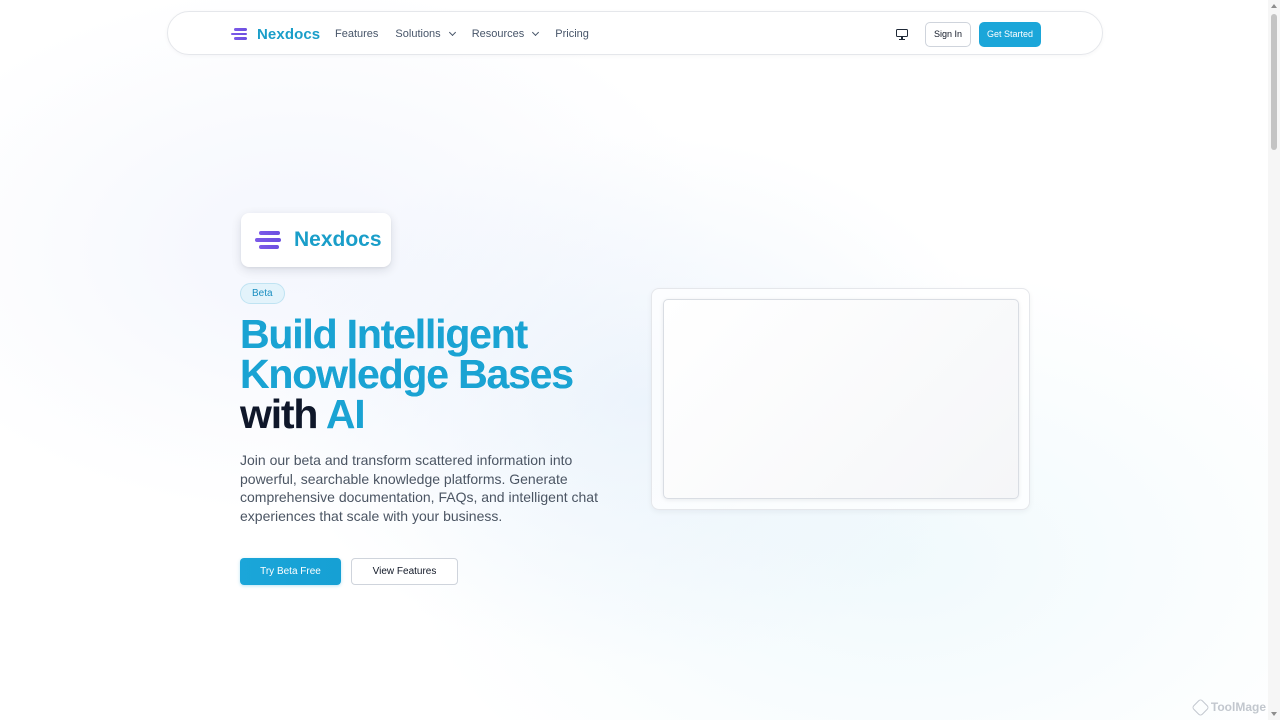 This screenshot has height=720, width=1280. What do you see at coordinates (1200, 707) in the screenshot?
I see `watermark-icon` at bounding box center [1200, 707].